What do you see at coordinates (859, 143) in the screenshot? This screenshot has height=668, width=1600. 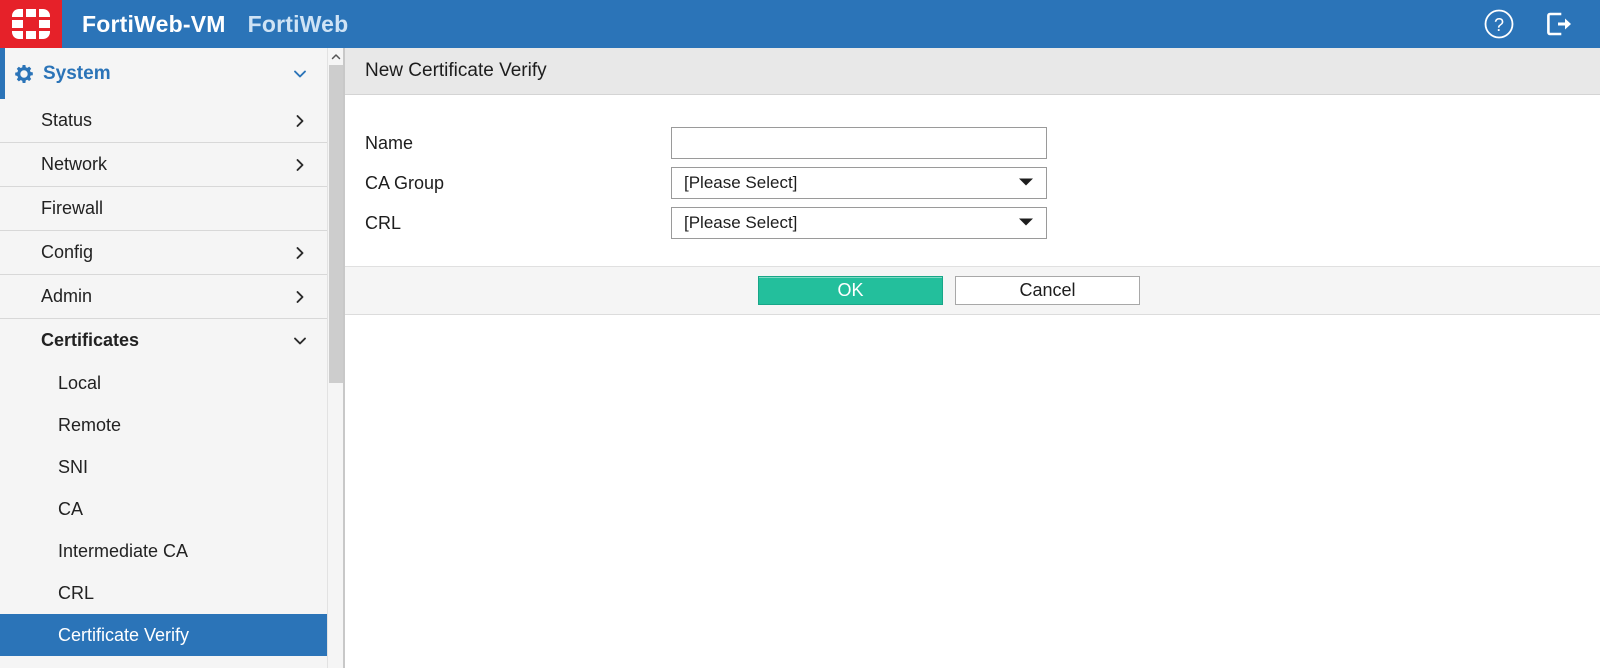 I see `name-input` at bounding box center [859, 143].